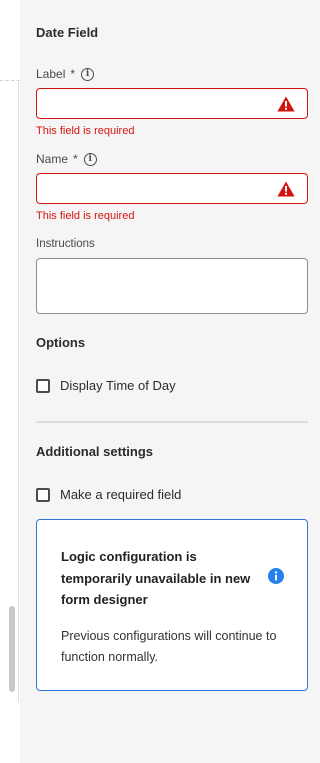 The image size is (320, 763). Describe the element at coordinates (51, 74) in the screenshot. I see `label-field-label-text: Label` at that location.